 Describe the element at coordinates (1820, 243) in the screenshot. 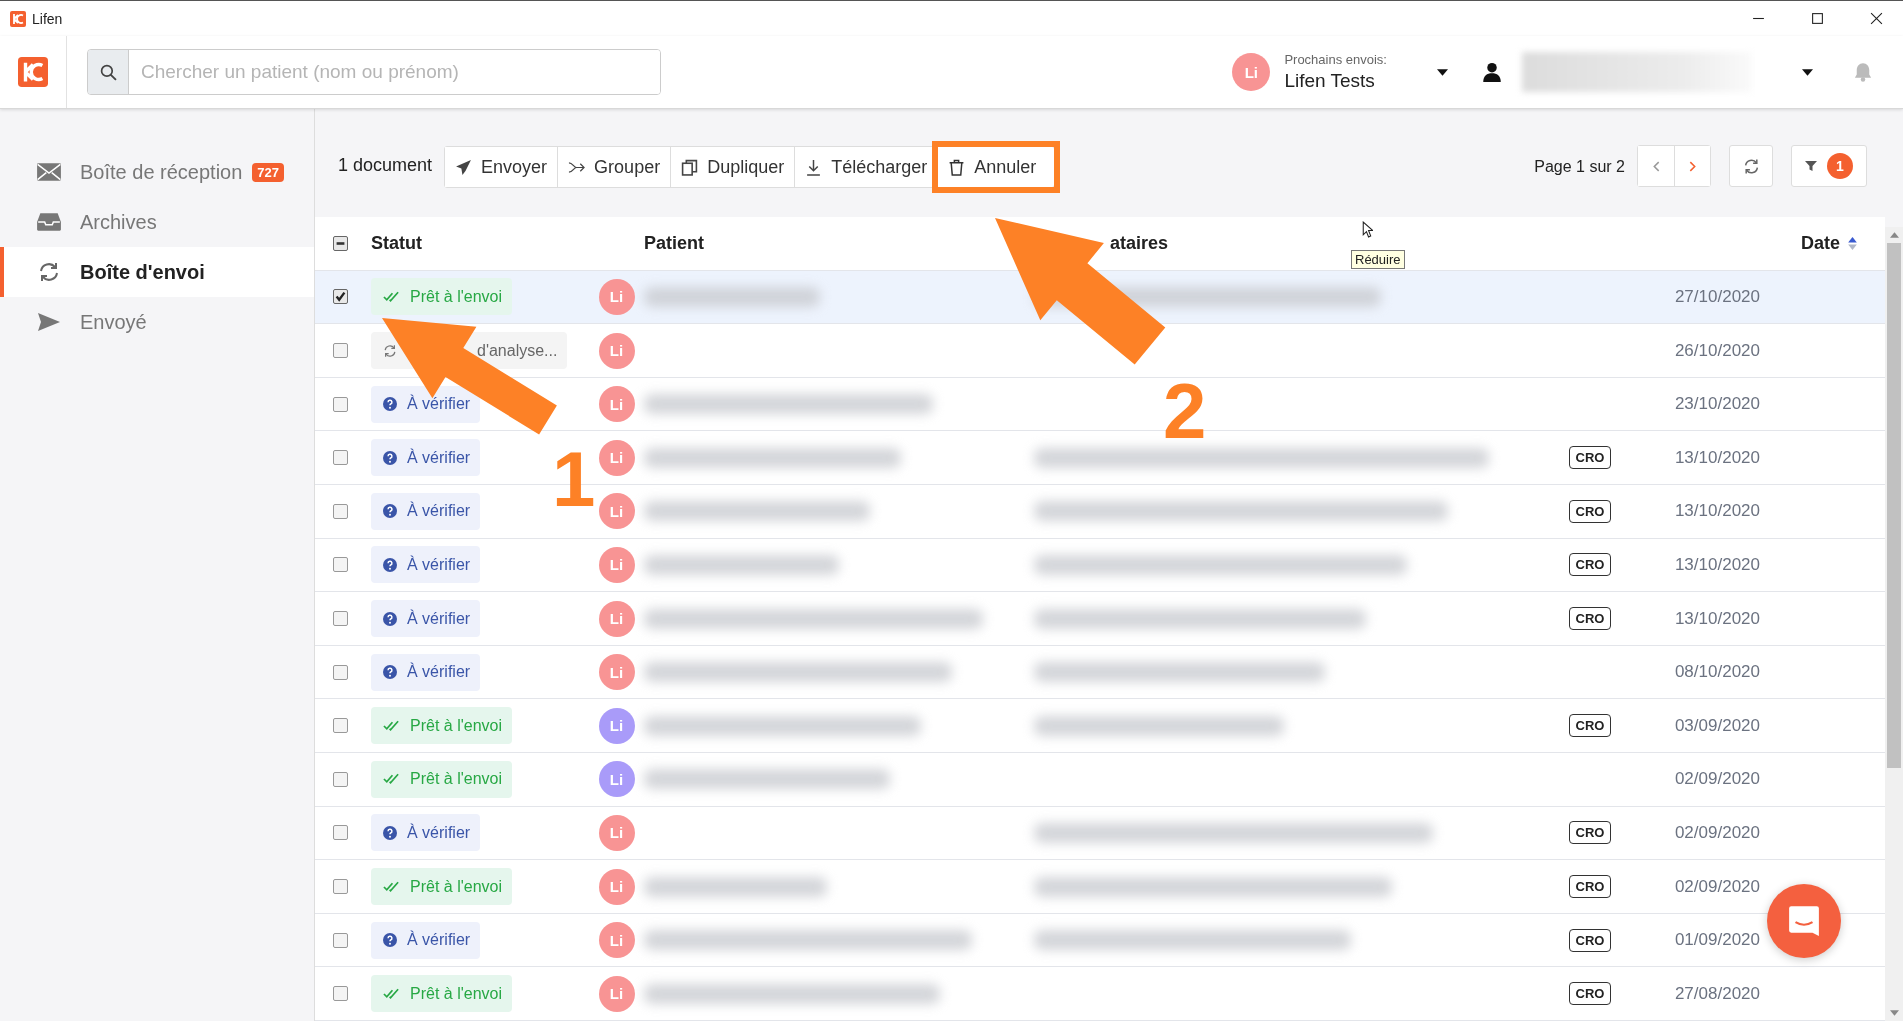

I see `column-header: Date` at that location.